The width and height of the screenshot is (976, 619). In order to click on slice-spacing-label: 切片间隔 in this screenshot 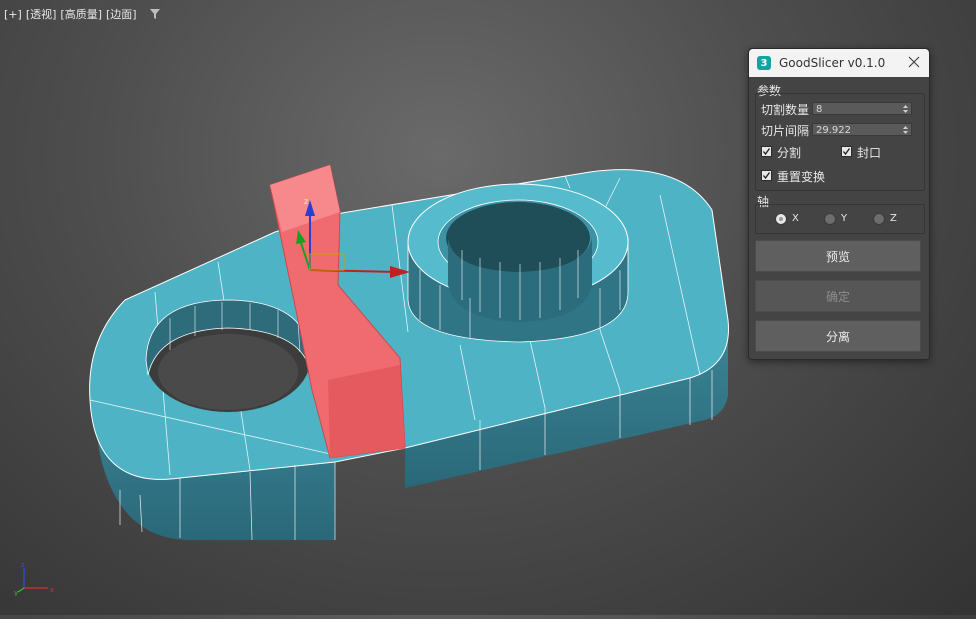, I will do `click(785, 131)`.